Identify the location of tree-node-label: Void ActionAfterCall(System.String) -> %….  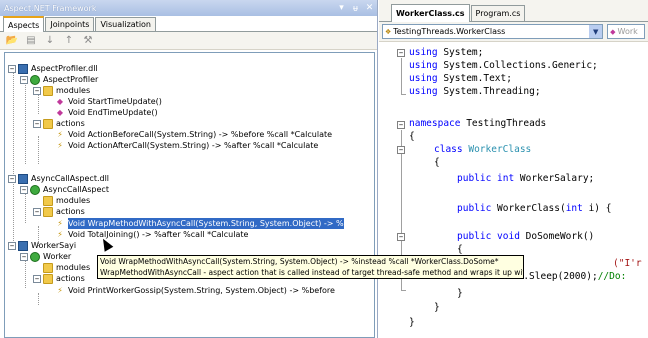
(193, 145).